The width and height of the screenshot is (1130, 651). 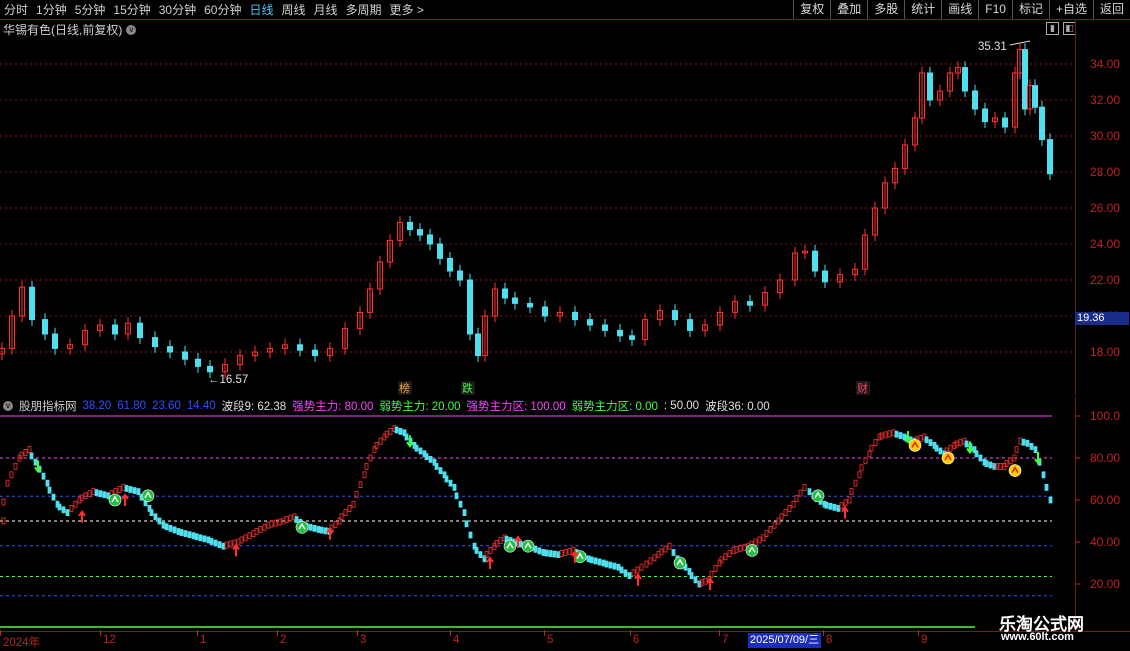 What do you see at coordinates (326, 9) in the screenshot?
I see `period-tab: 月线` at bounding box center [326, 9].